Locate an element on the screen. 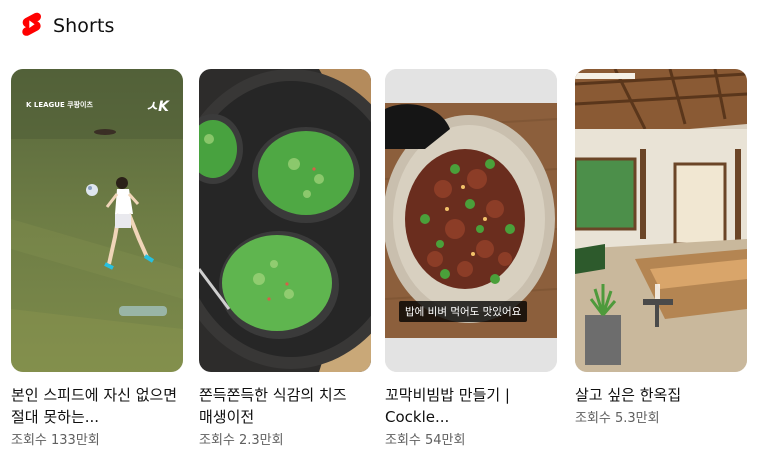 The height and width of the screenshot is (470, 766). view-count: 조회수 133만회 is located at coordinates (55, 440).